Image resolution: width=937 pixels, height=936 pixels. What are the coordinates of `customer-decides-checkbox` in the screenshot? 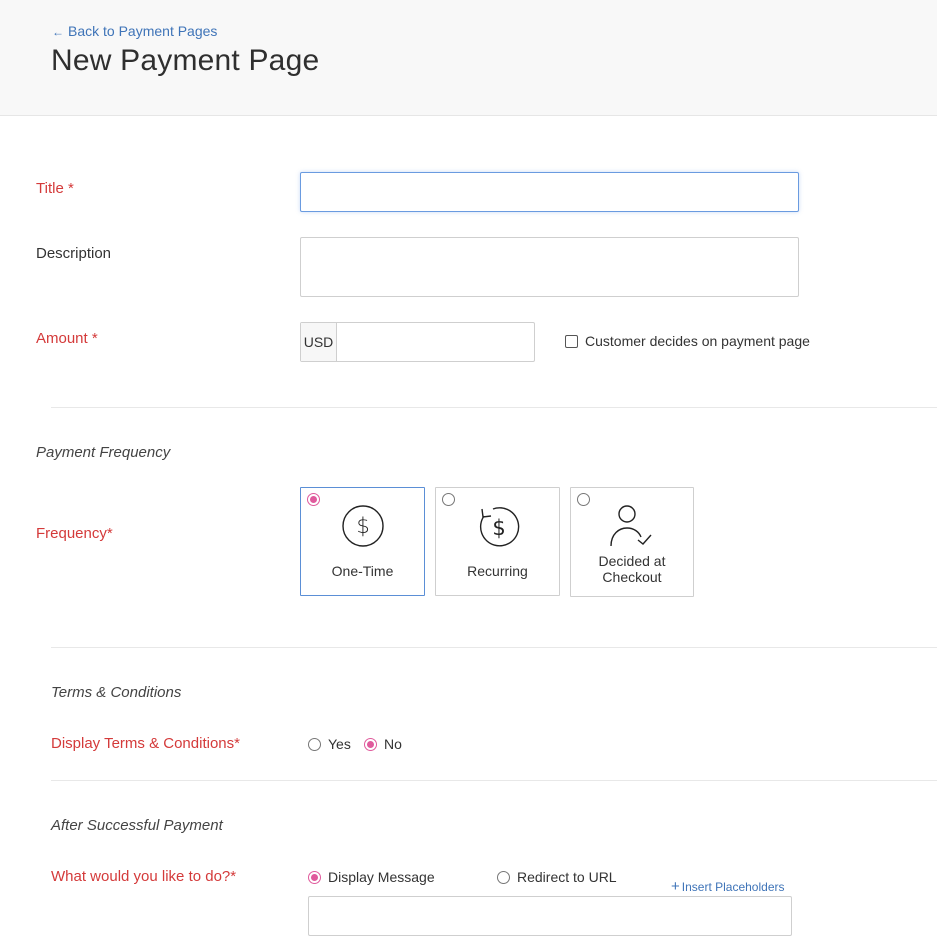 It's located at (571, 341).